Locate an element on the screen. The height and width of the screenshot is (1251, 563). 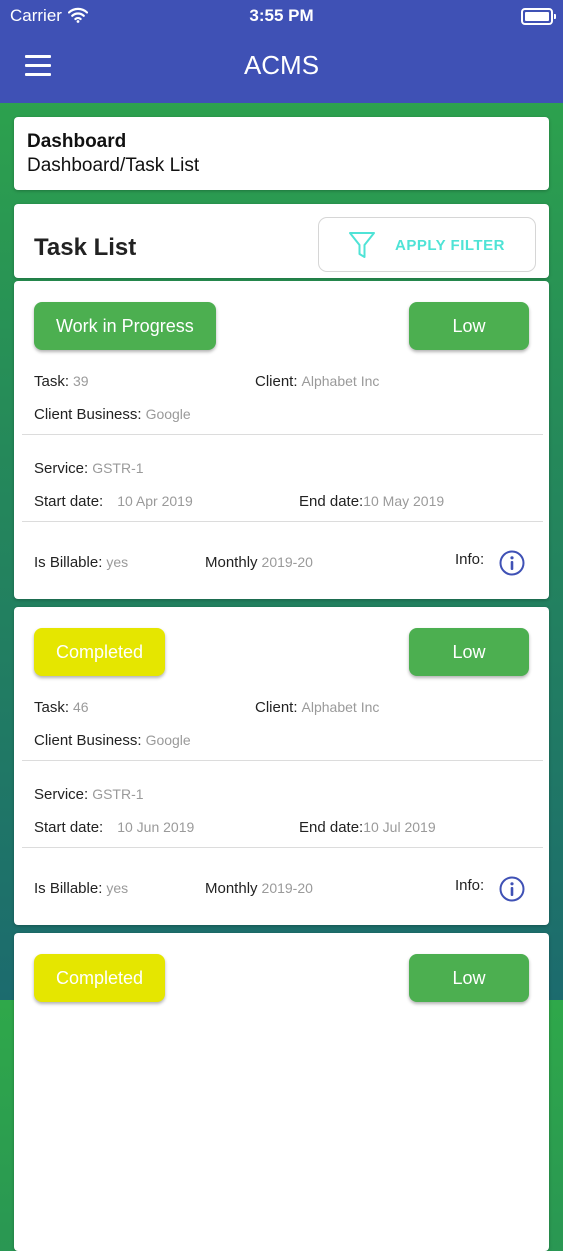
app-bar: Carrier 3:55 PM ACMS is located at coordinates (281, 51).